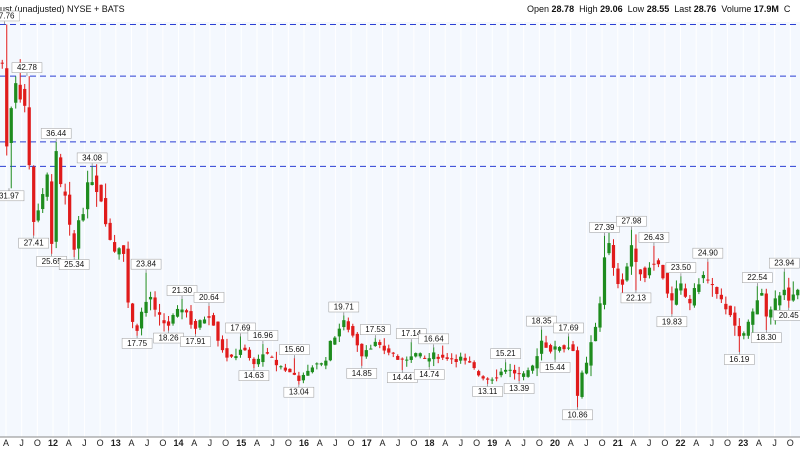  What do you see at coordinates (116, 443) in the screenshot?
I see `x-tick-label: 13` at bounding box center [116, 443].